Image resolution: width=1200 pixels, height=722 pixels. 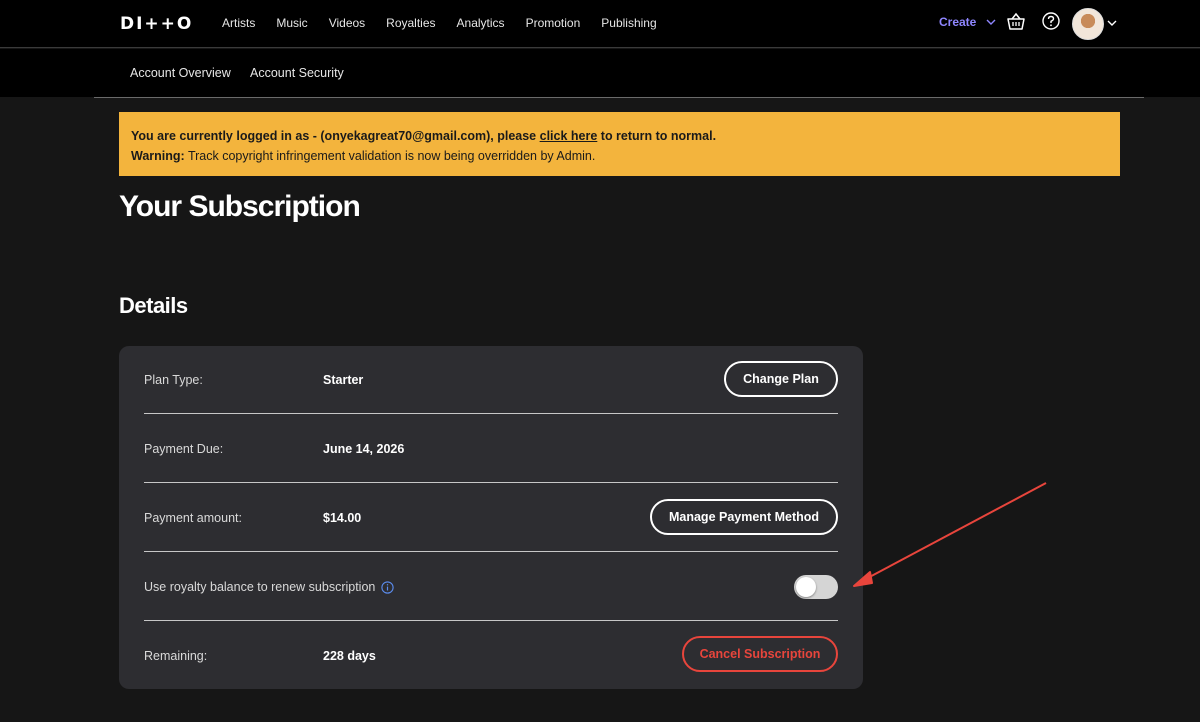 I want to click on payment-due-row: Payment Due: June 14, 2026, so click(x=491, y=449).